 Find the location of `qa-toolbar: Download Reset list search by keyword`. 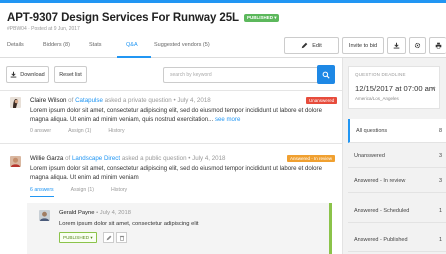

qa-toolbar: Download Reset list search by keyword is located at coordinates (171, 74).